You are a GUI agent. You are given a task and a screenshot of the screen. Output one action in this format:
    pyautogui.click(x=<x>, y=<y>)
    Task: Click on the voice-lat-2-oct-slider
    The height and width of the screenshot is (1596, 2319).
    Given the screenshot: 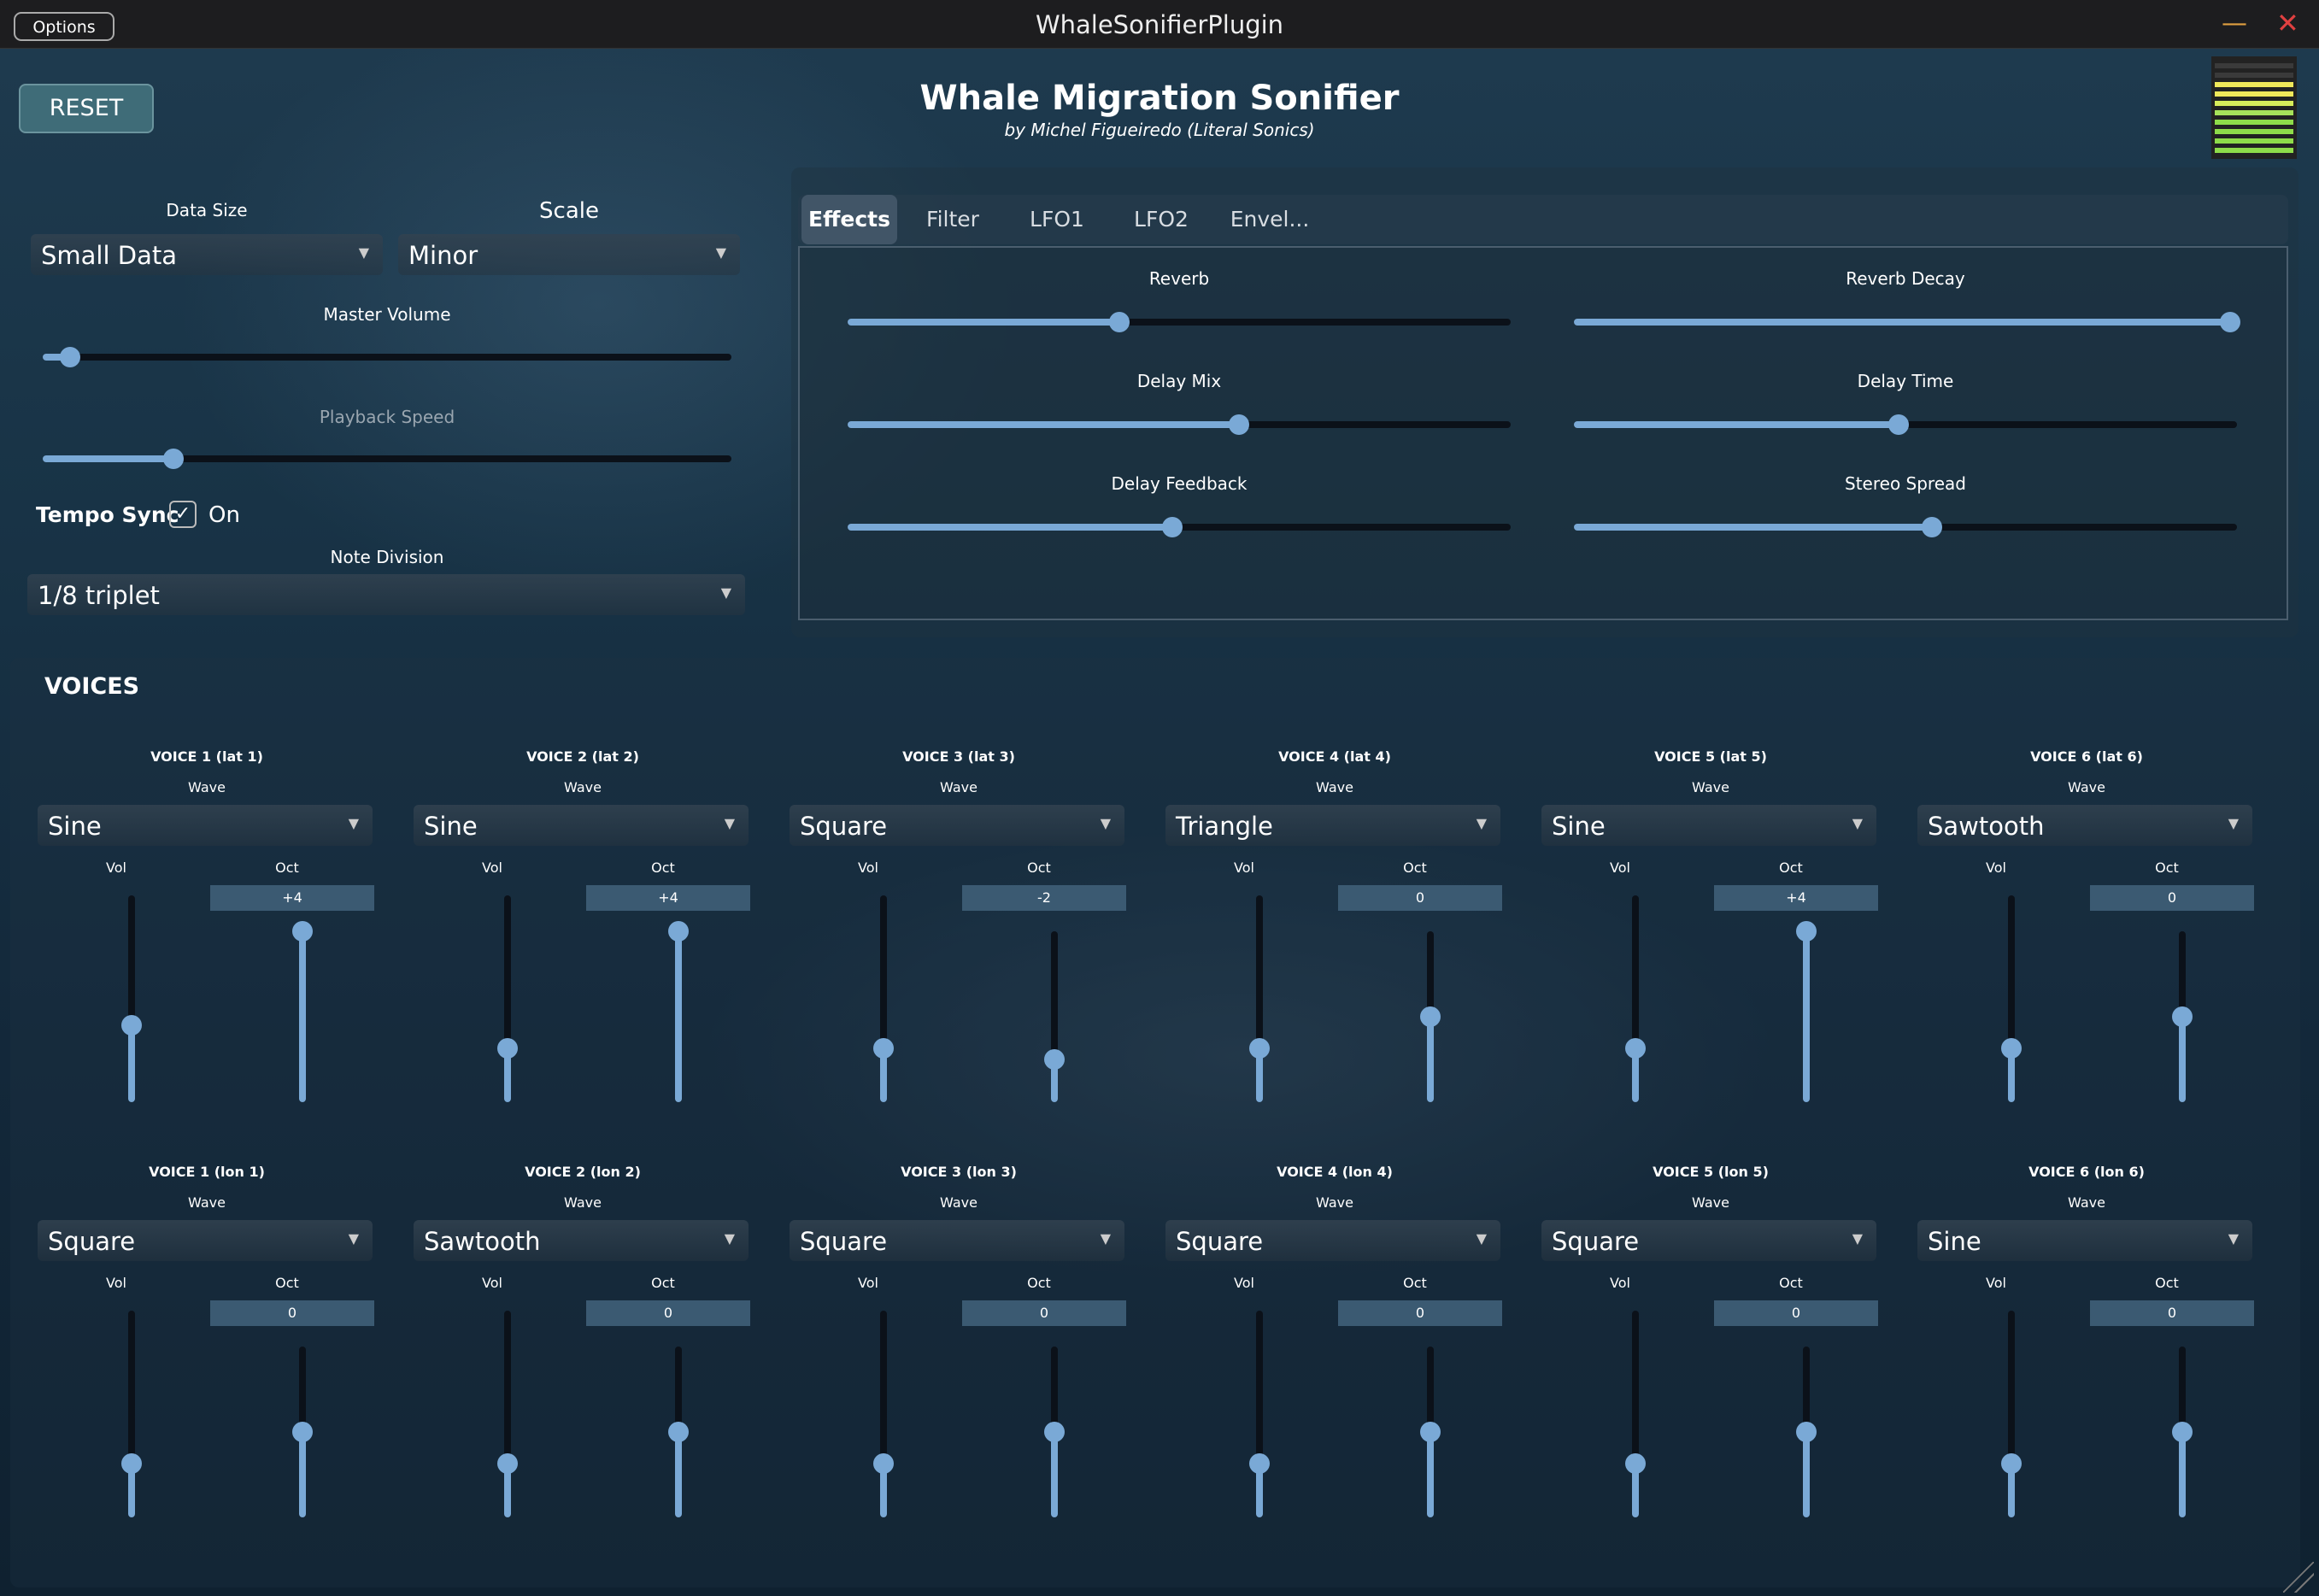 What is the action you would take?
    pyautogui.click(x=678, y=1012)
    